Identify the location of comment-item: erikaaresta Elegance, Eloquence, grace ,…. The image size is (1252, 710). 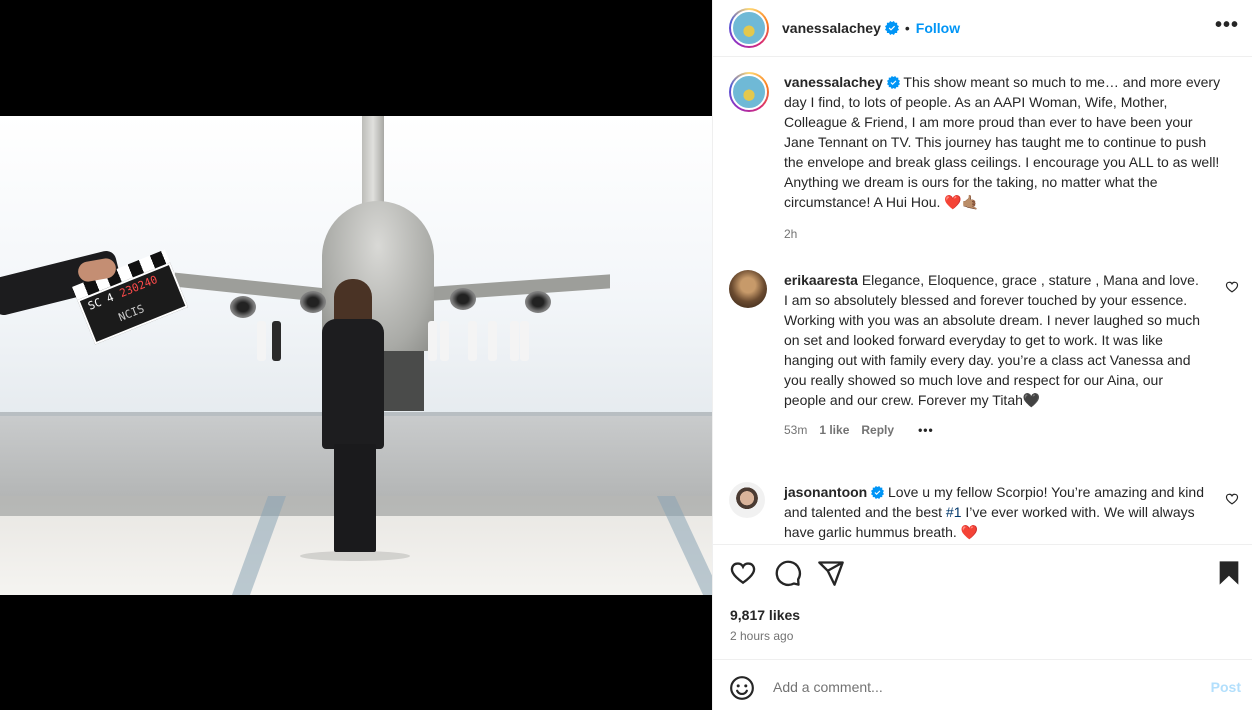
(984, 355).